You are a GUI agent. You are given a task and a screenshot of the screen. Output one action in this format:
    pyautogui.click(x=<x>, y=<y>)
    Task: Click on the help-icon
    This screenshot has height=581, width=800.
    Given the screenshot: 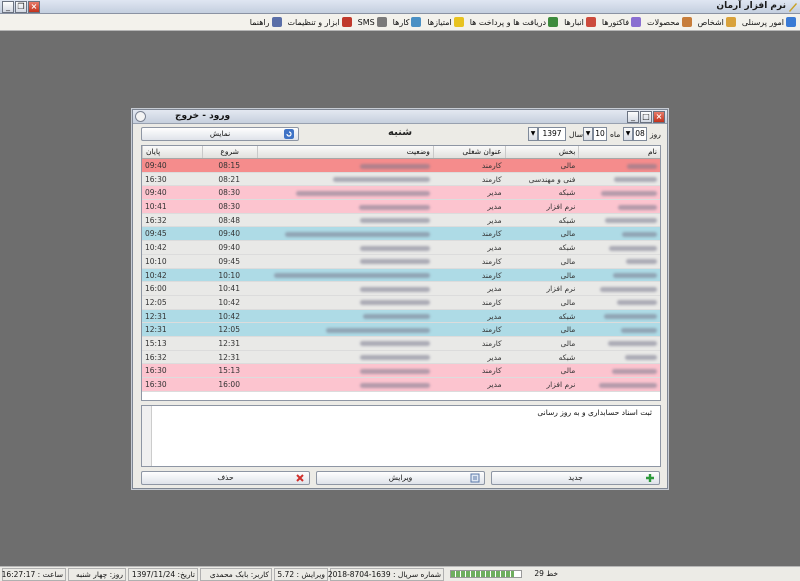 What is the action you would take?
    pyautogui.click(x=276, y=22)
    